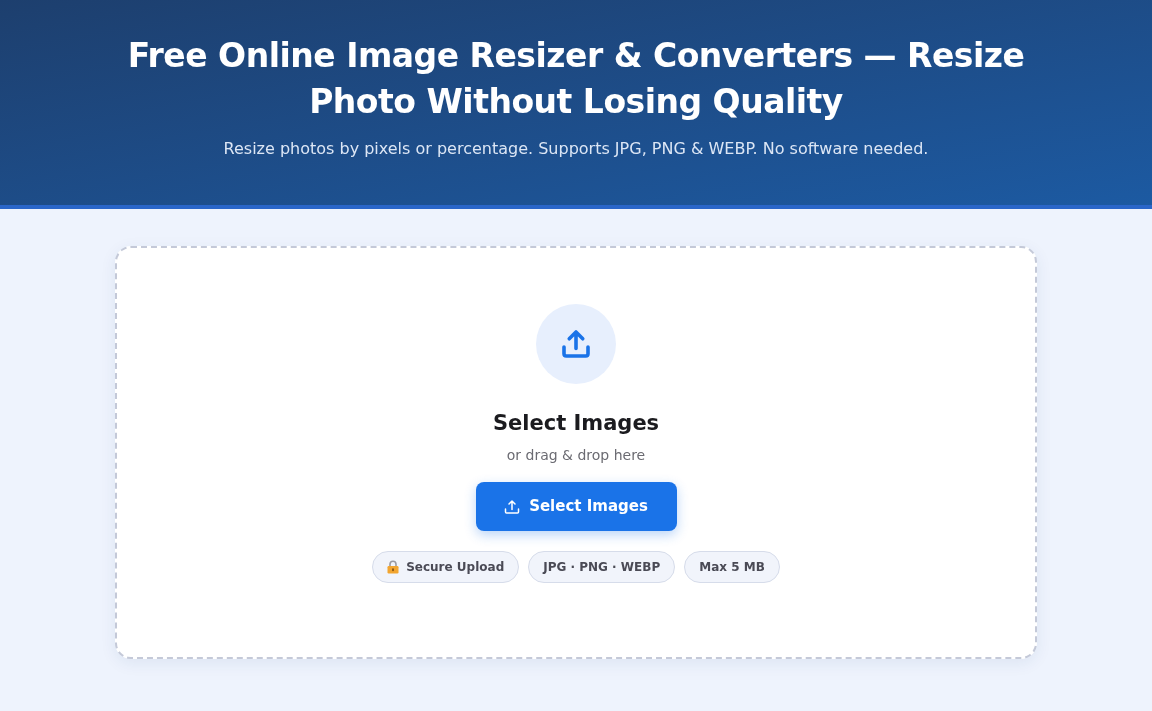  I want to click on upload-hint: or drag & drop here, so click(576, 455).